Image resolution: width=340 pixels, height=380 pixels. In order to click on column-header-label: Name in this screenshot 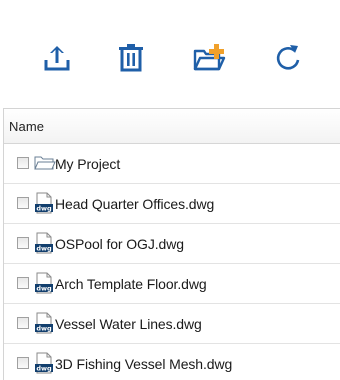, I will do `click(27, 126)`.